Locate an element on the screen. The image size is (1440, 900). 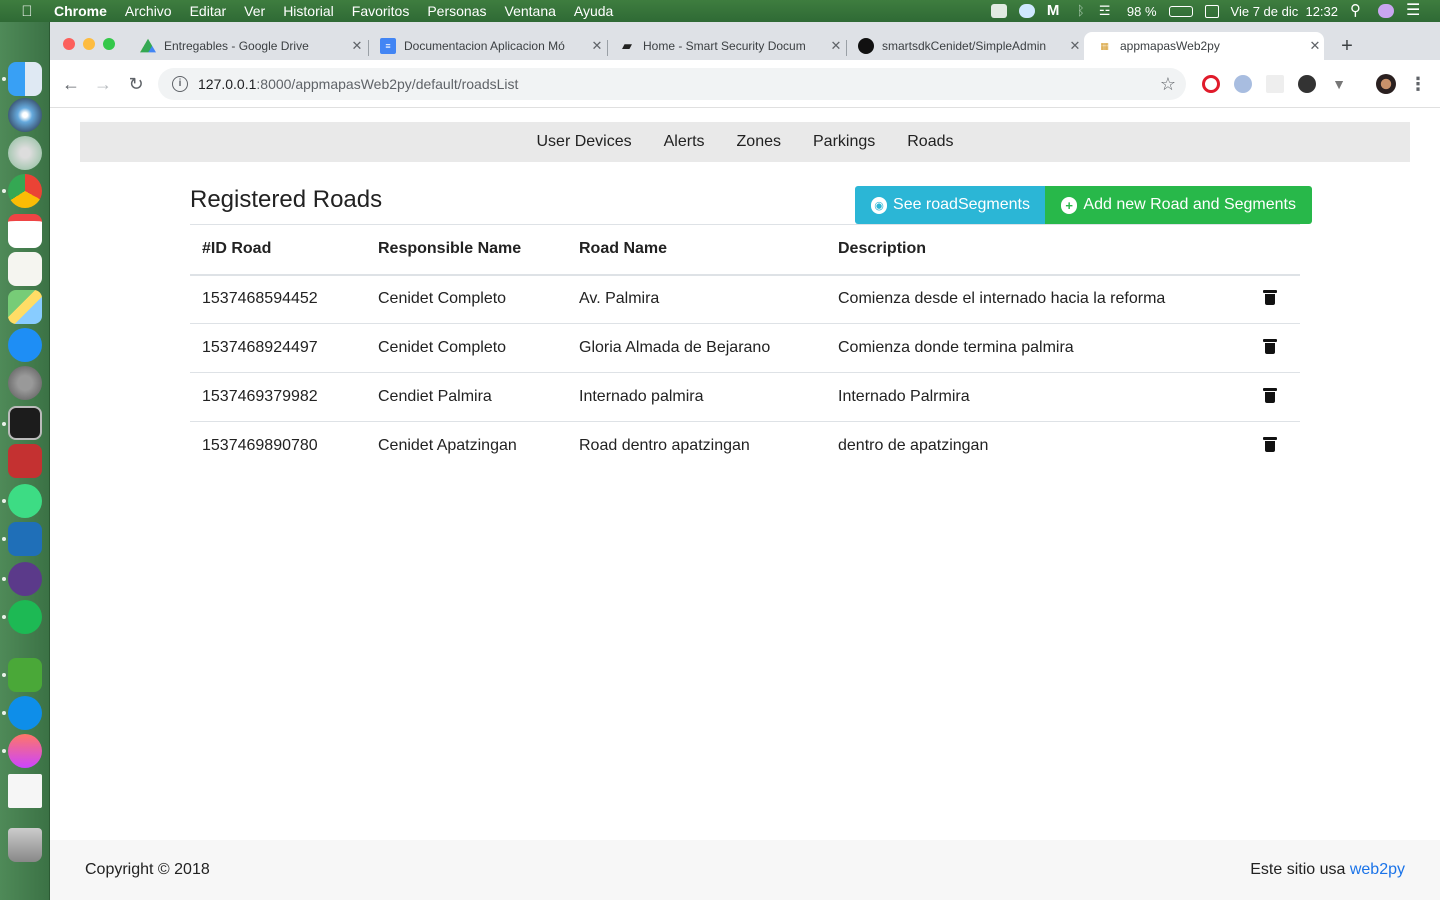
menu-ventana: Ventana is located at coordinates (530, 11).